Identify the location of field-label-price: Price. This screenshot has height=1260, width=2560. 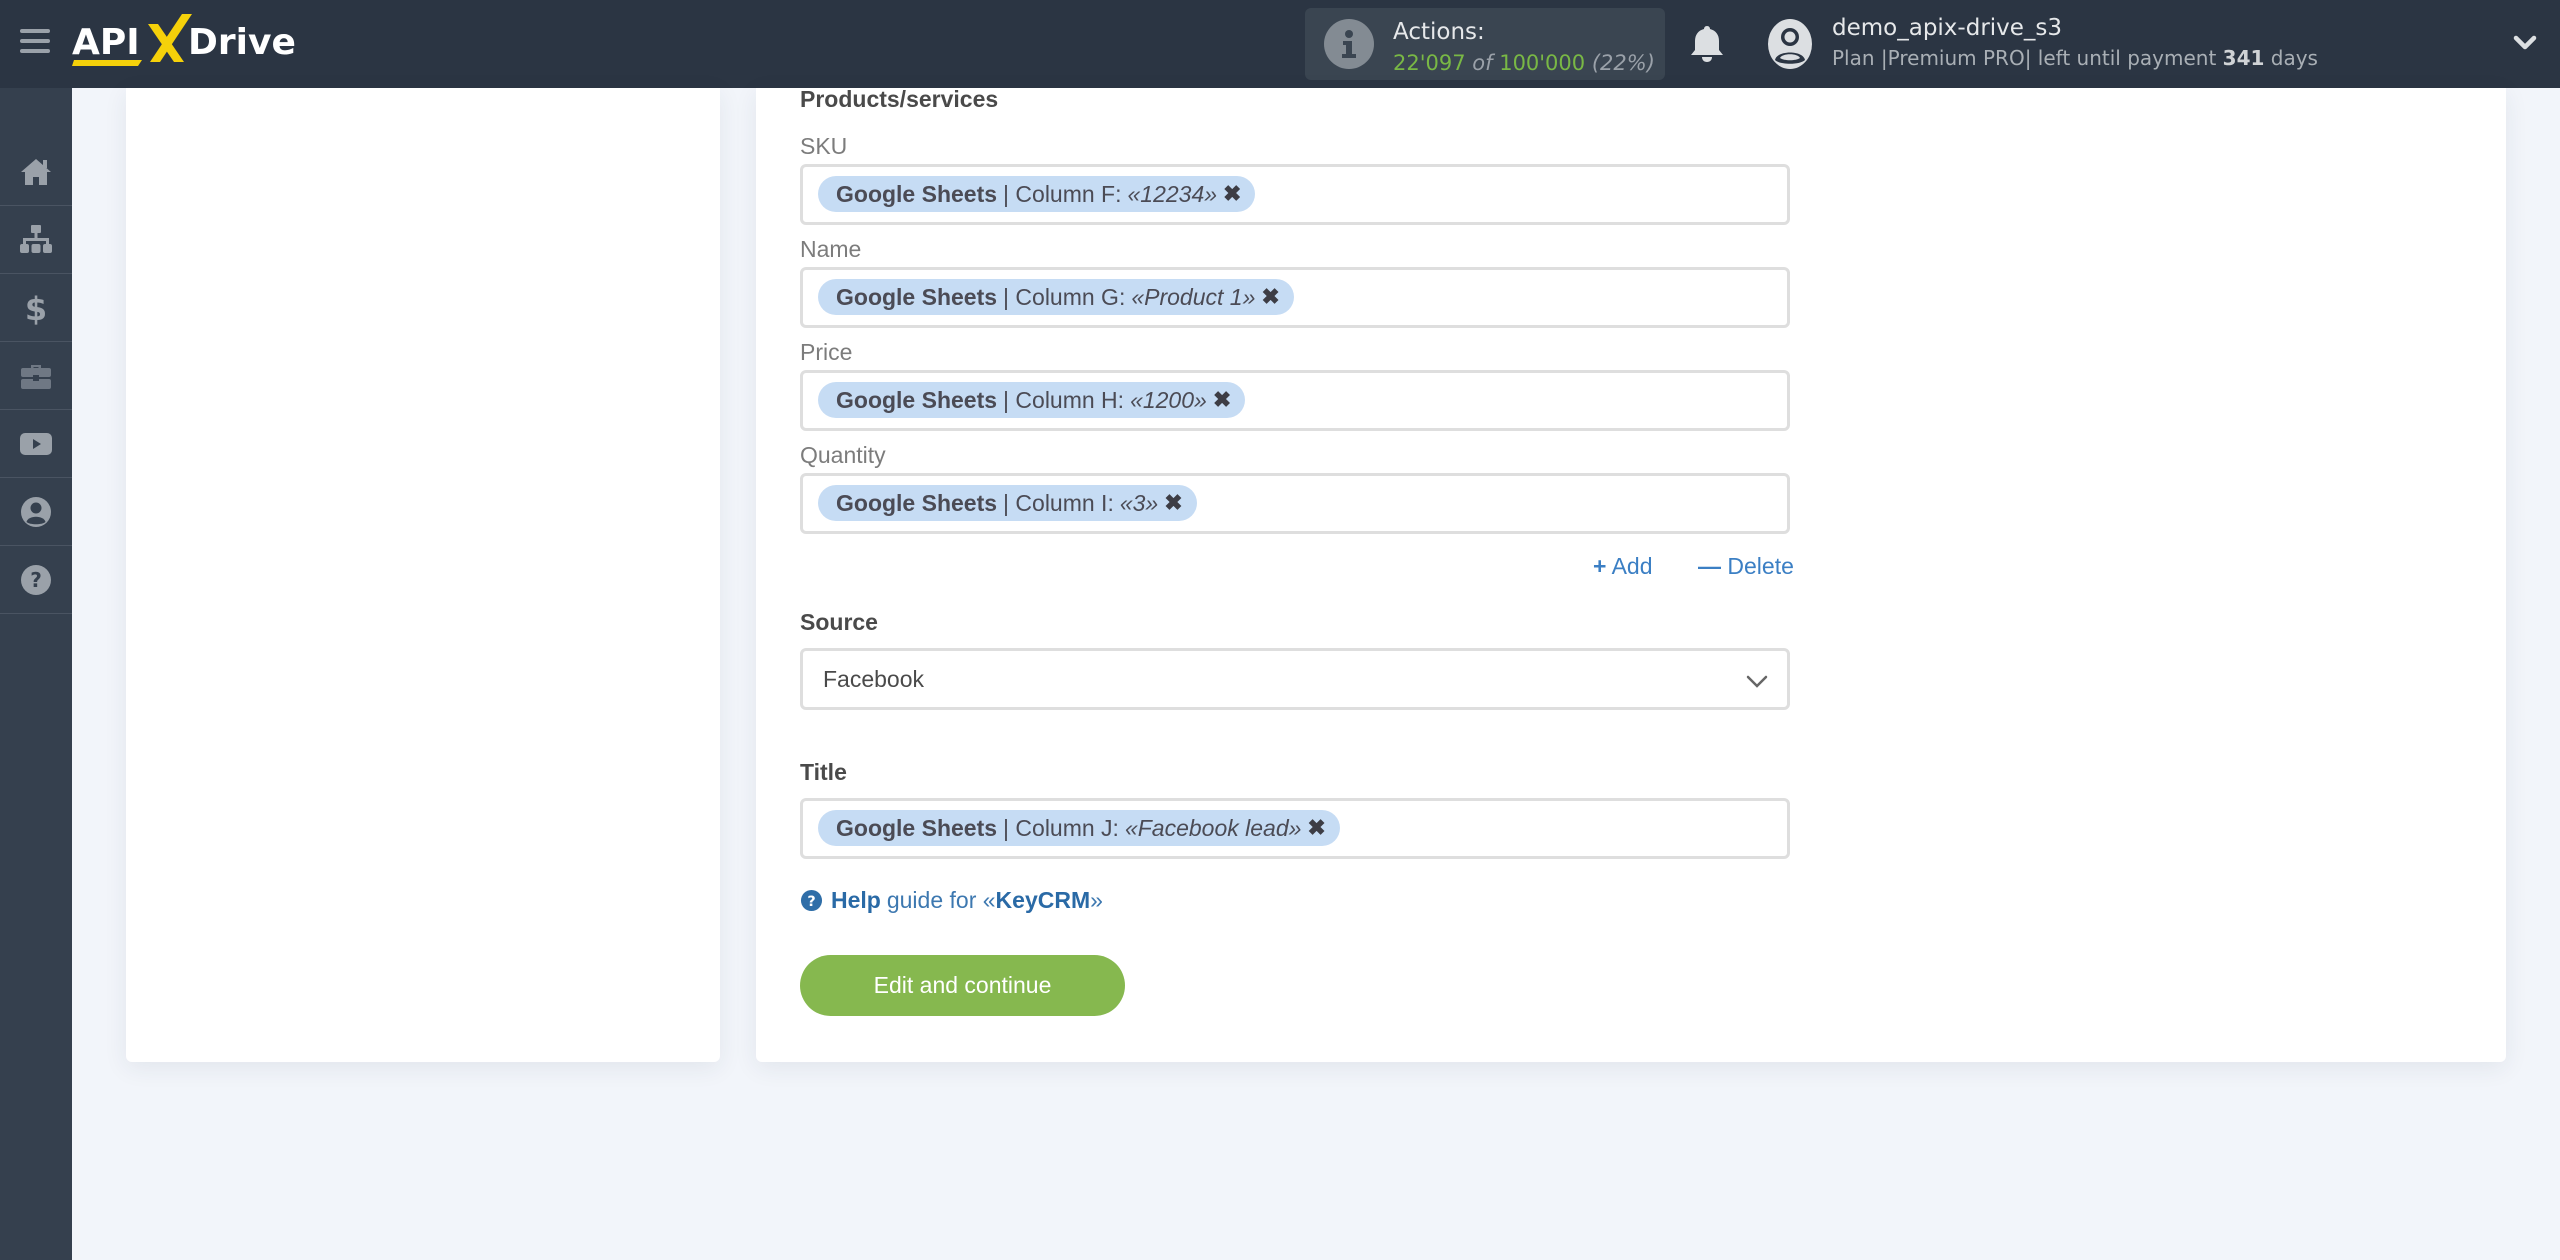
(826, 352).